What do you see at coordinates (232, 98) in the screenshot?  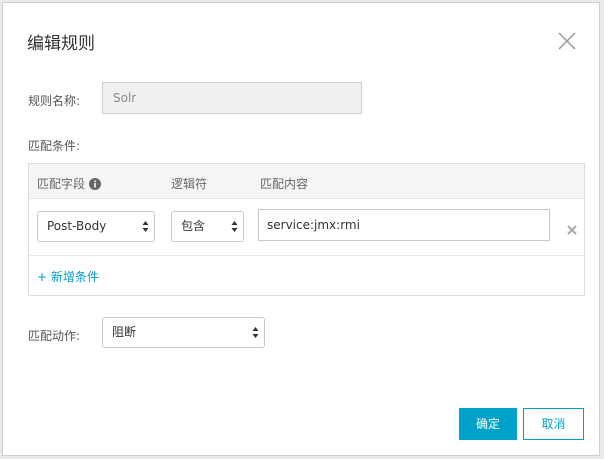 I see `rule-name-input: Solr` at bounding box center [232, 98].